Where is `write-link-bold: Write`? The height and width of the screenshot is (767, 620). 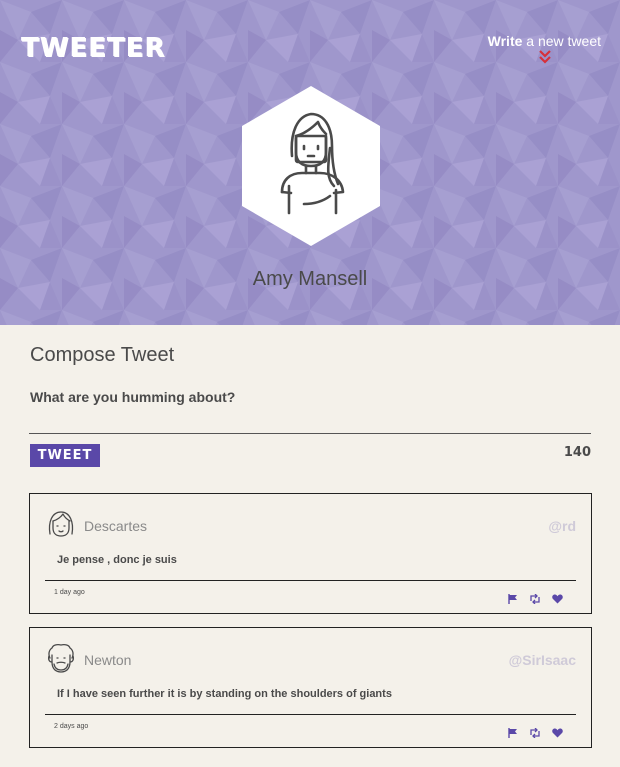 write-link-bold: Write is located at coordinates (505, 41).